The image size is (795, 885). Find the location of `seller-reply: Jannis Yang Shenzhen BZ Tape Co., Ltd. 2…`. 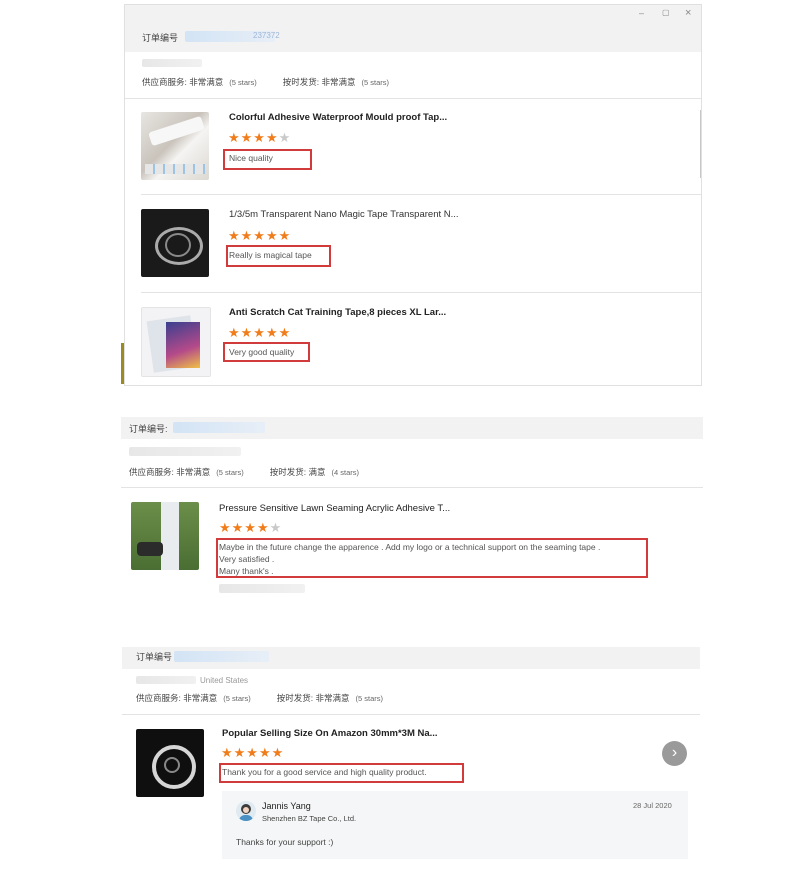

seller-reply: Jannis Yang Shenzhen BZ Tape Co., Ltd. 2… is located at coordinates (455, 825).